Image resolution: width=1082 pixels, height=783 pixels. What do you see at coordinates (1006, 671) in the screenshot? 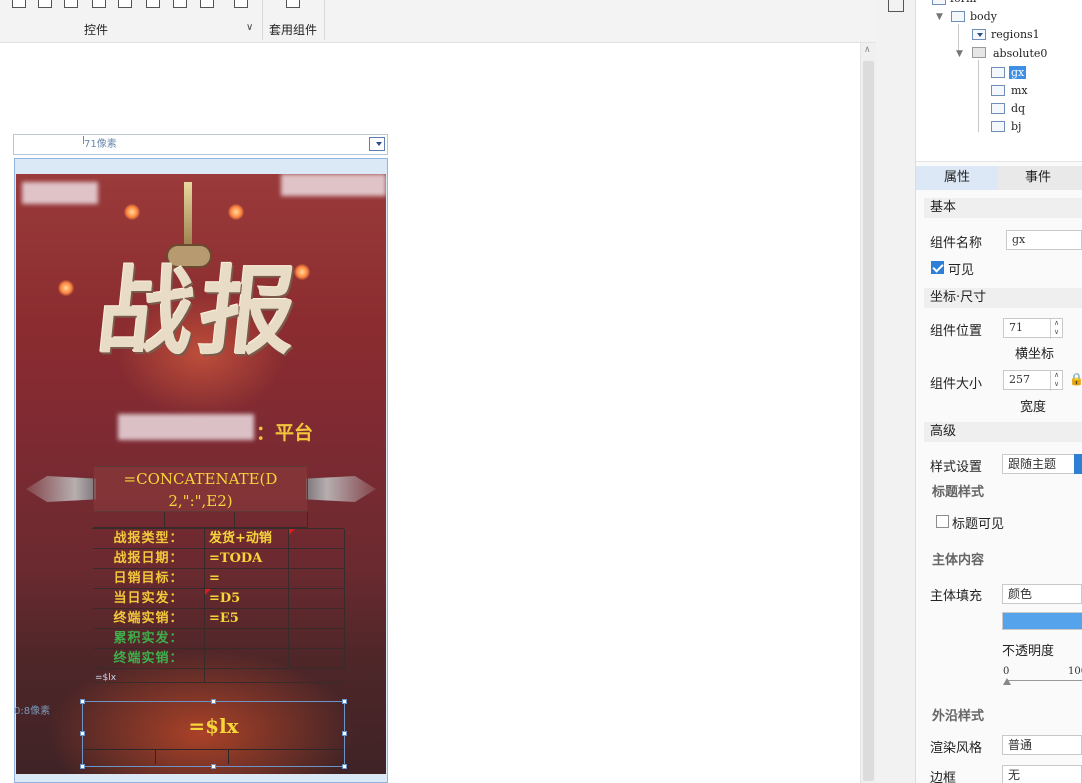
I see `opacity-min-label: 0` at bounding box center [1006, 671].